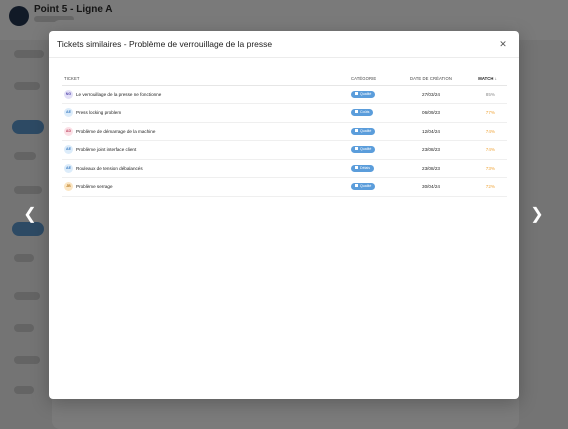  Describe the element at coordinates (284, 57) in the screenshot. I see `modal-divider` at that location.